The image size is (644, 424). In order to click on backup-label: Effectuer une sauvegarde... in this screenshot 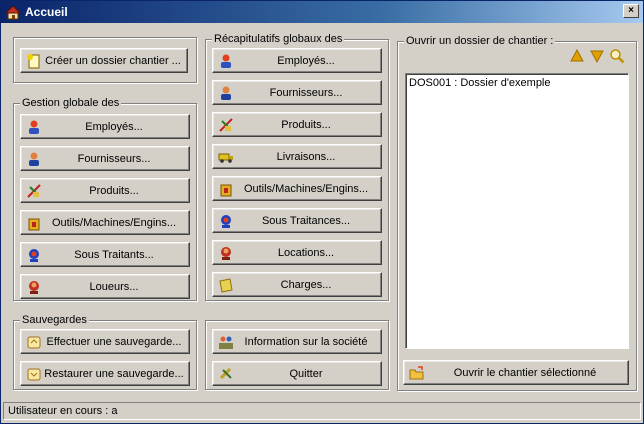, I will do `click(114, 341)`.